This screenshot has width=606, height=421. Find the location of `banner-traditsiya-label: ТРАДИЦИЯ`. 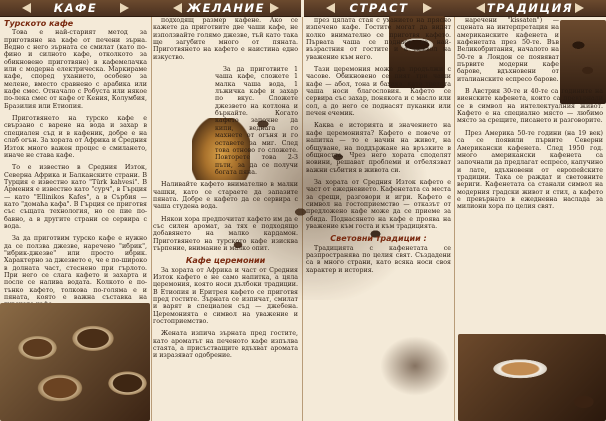

banner-traditsiya-label: ТРАДИЦИЯ is located at coordinates (530, 8).